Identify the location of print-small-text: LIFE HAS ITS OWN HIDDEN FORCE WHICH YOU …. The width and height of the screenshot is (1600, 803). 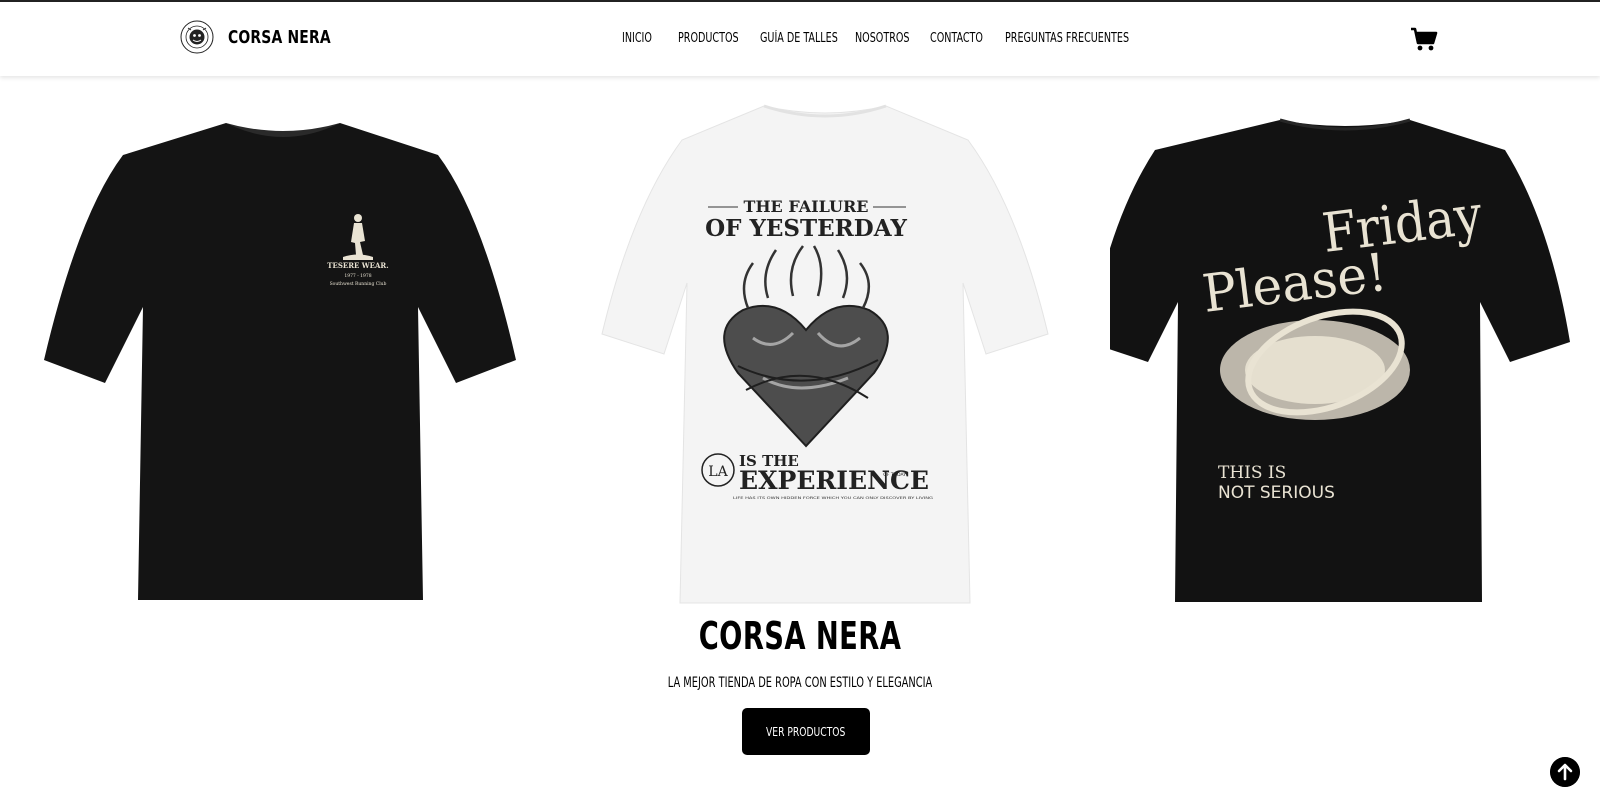
(833, 498).